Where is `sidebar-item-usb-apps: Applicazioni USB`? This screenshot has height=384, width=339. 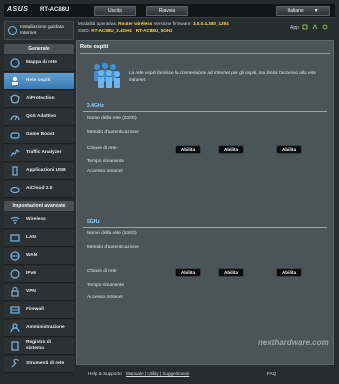
sidebar-item-usb-apps: Applicazioni USB is located at coordinates (39, 171).